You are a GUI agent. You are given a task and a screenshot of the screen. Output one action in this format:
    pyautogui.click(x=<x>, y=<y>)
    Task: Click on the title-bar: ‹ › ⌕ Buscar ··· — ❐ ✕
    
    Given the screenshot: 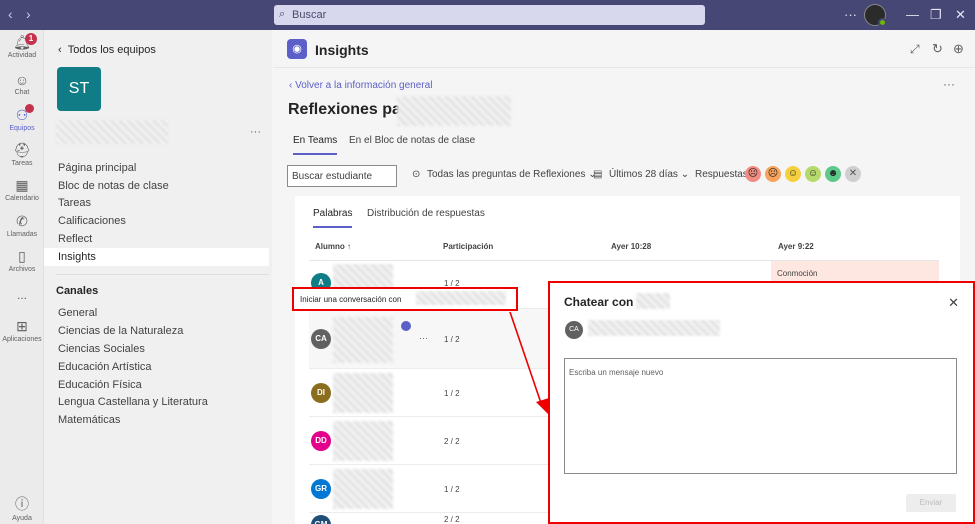 What is the action you would take?
    pyautogui.click(x=487, y=15)
    